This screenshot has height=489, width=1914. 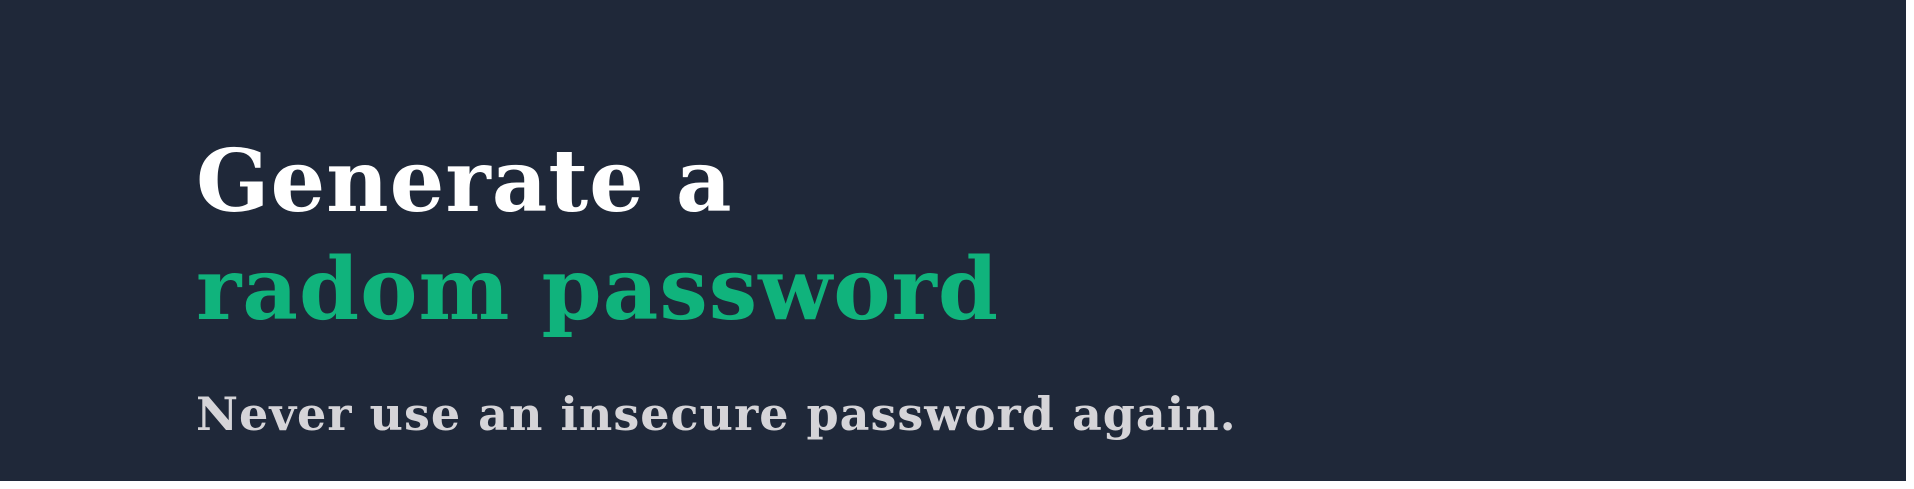 I want to click on hero-title-line-2: radom password, so click(x=597, y=289).